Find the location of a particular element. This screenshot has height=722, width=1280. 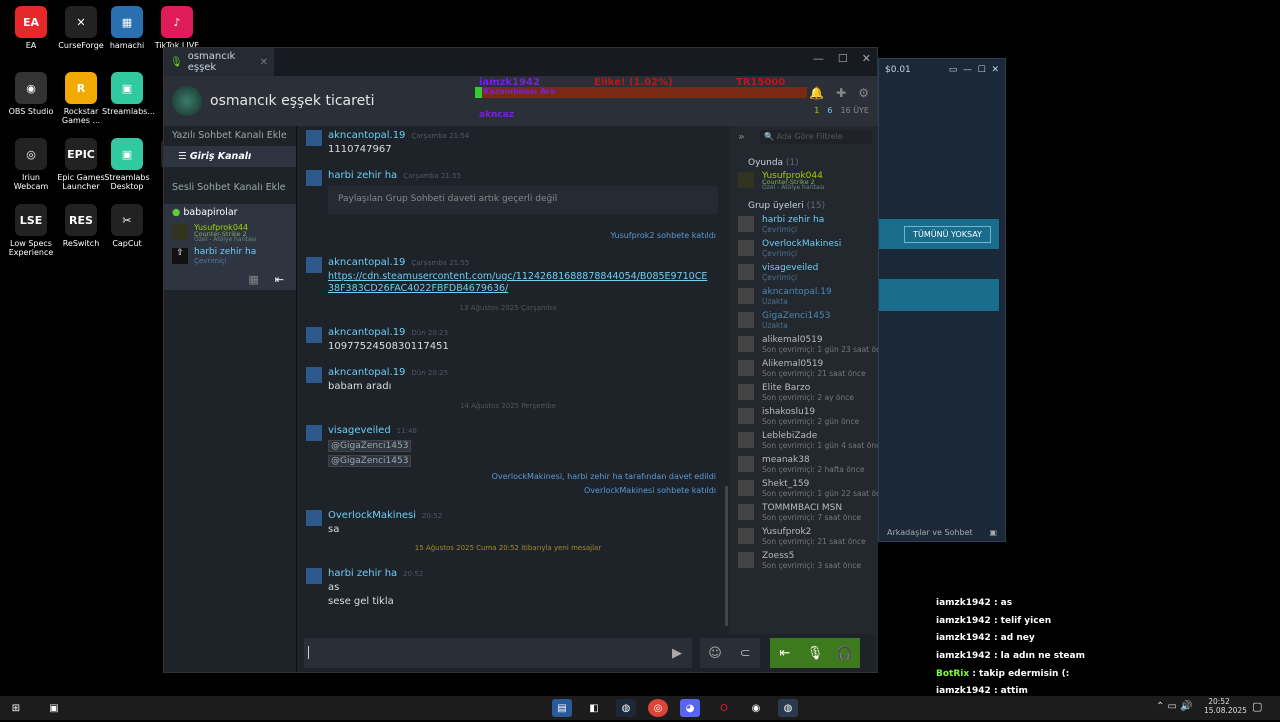

member-item: meanak38 Son çevrimiçi: 2 hafta önce is located at coordinates (808, 466).